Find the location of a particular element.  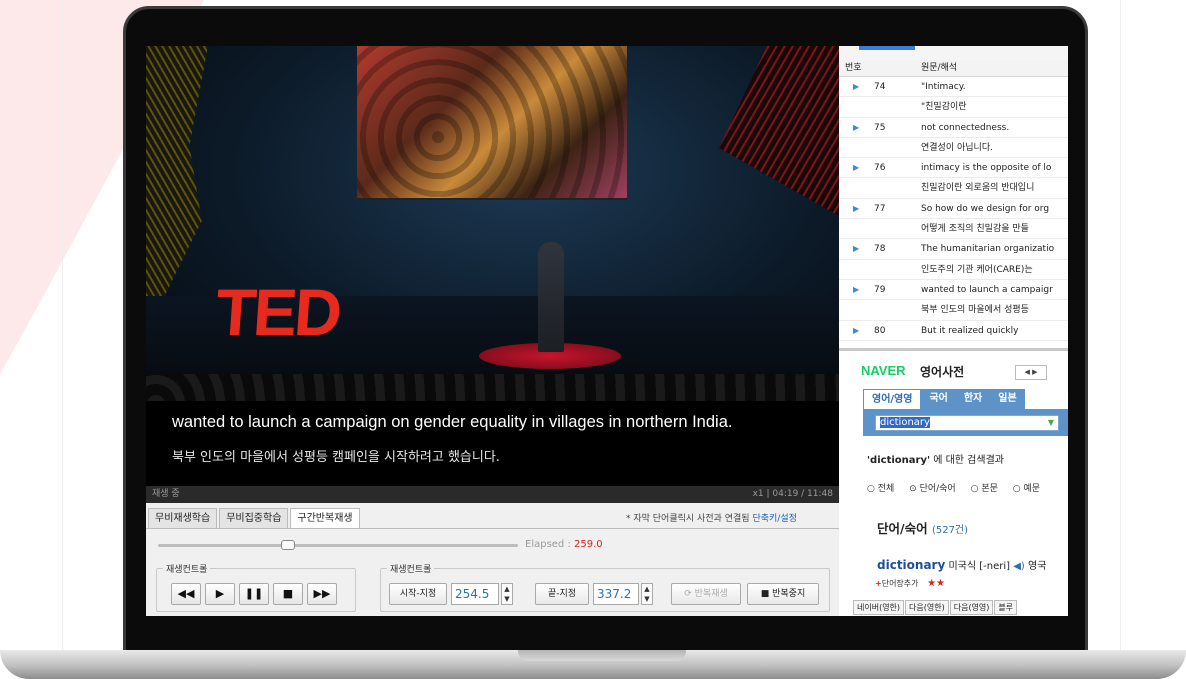

script-row: 연결성이 아닙니다. is located at coordinates (953, 148).